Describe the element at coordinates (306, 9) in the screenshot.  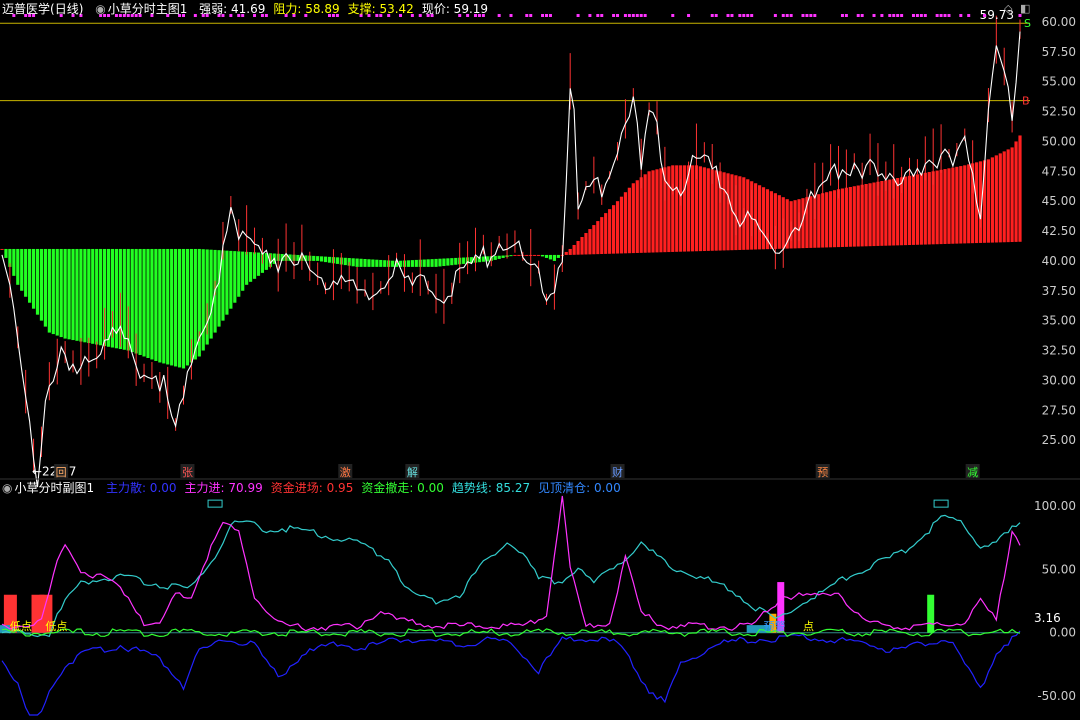
I see `main-value-1: 阻力: 58.89` at that location.